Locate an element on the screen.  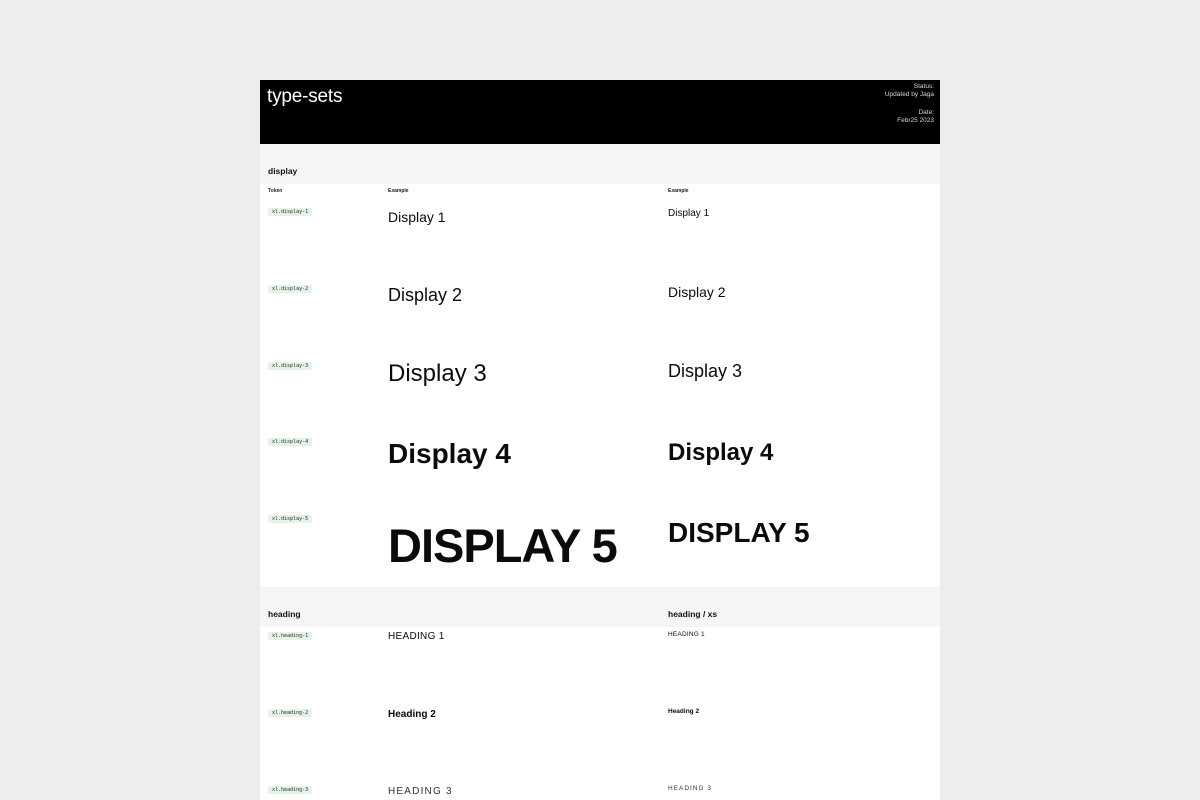
section-label-heading: heading is located at coordinates (284, 614).